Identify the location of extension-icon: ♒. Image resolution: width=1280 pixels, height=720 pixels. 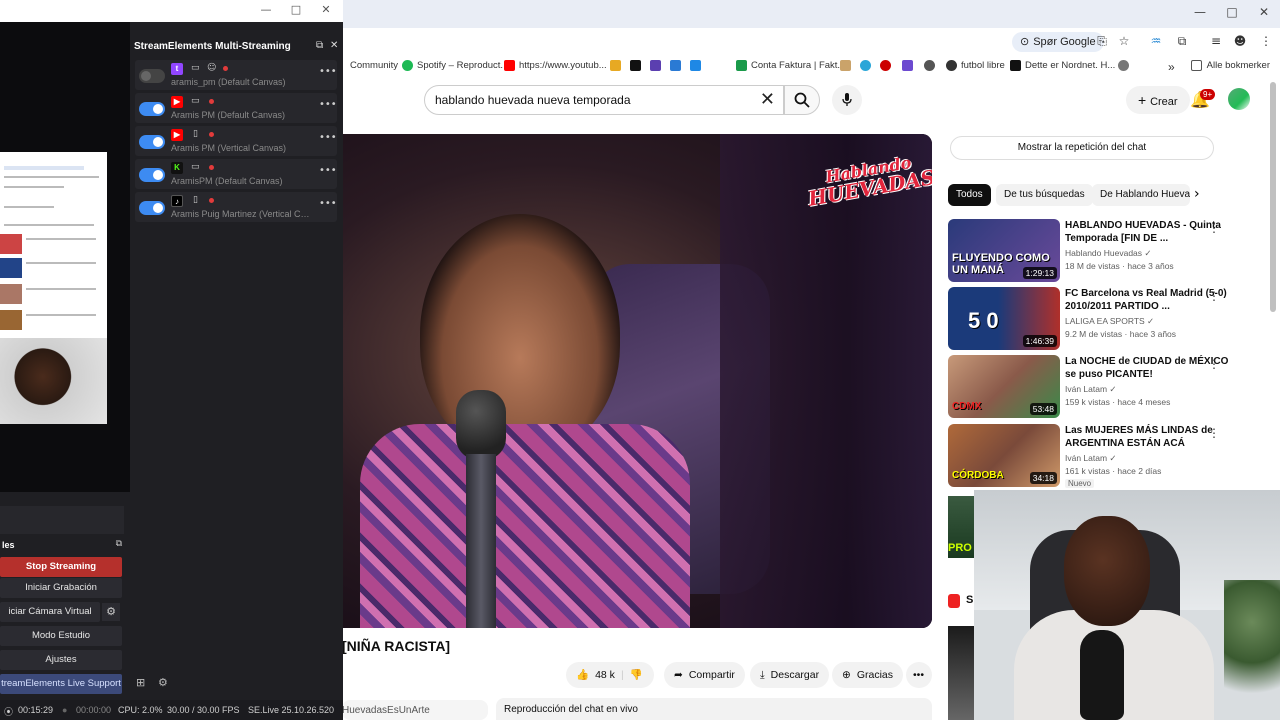
(1156, 41).